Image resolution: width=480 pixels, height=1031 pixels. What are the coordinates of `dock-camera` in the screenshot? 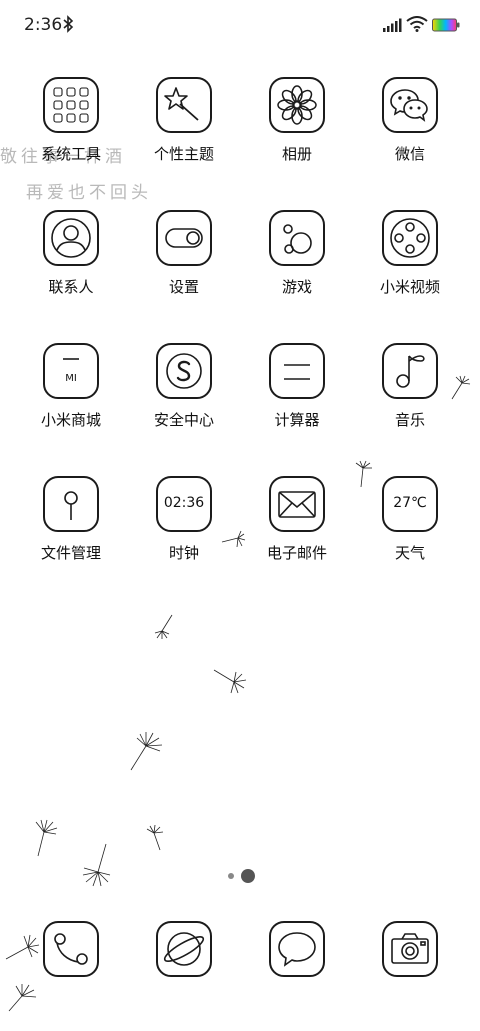 It's located at (410, 976).